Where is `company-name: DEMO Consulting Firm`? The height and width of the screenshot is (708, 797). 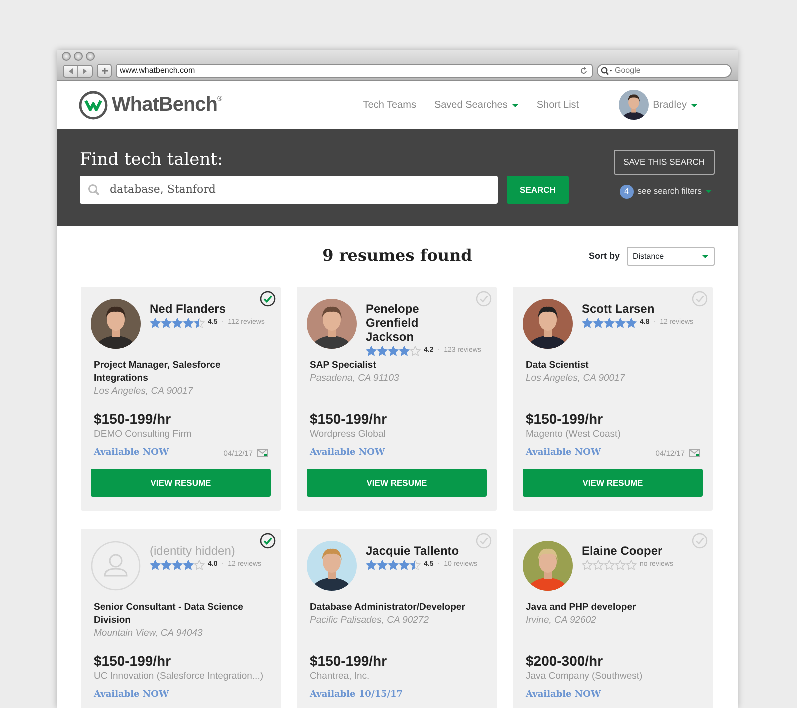
company-name: DEMO Consulting Firm is located at coordinates (143, 435).